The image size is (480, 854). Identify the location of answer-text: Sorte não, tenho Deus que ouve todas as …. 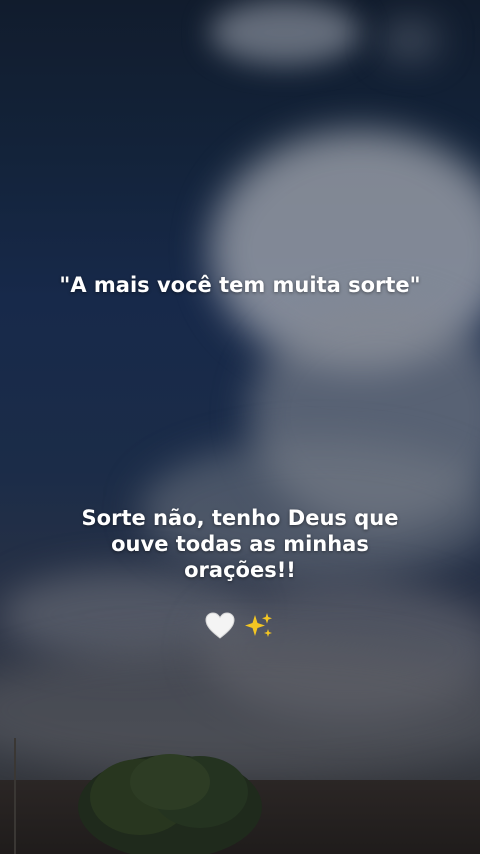
(240, 544).